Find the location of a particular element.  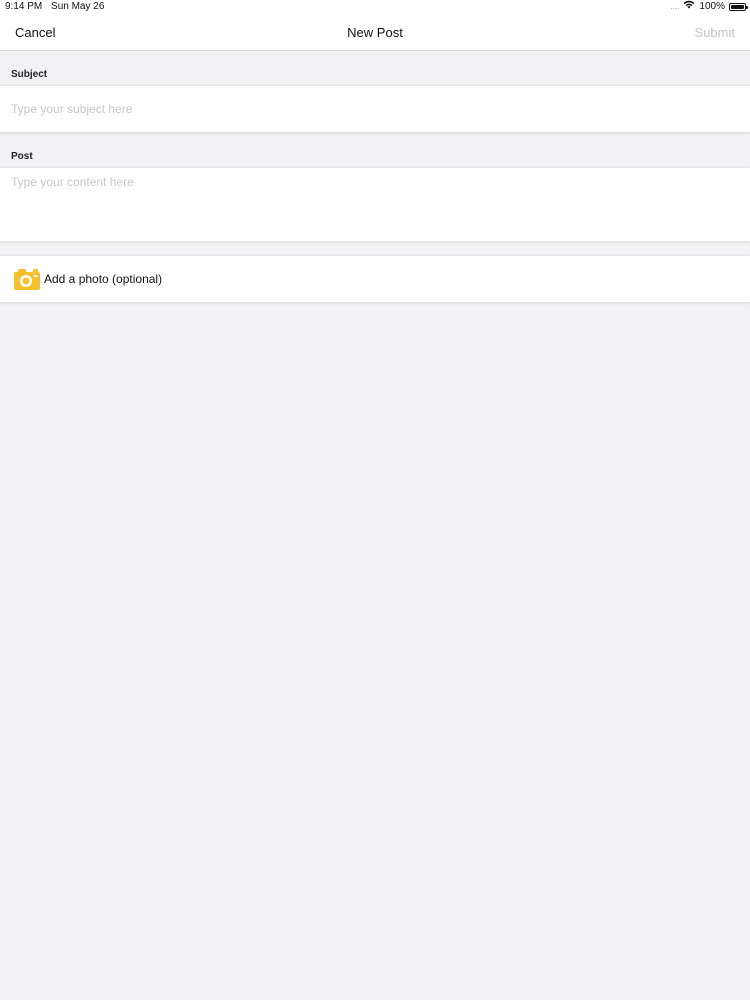

post-content-input is located at coordinates (371, 205).